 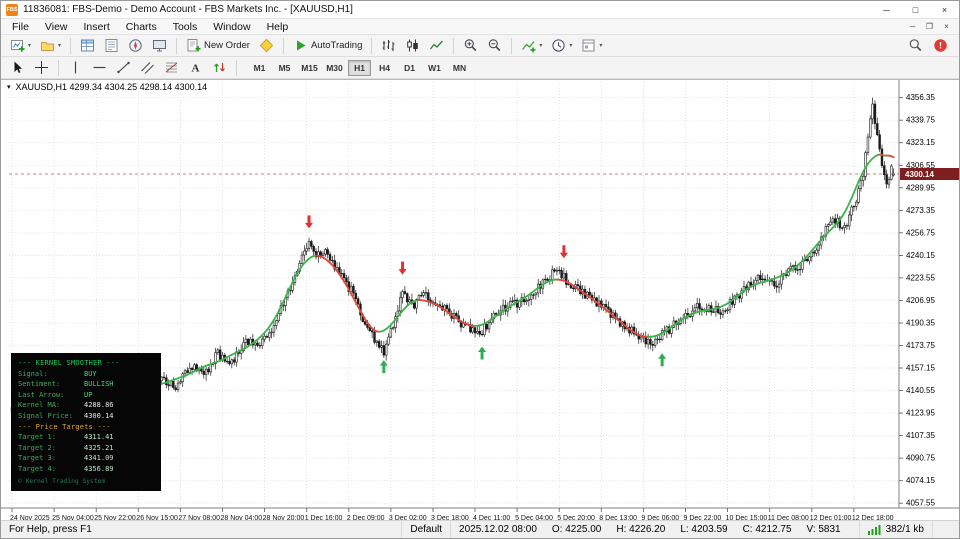 I want to click on svg-text: 3 Dec 18:00, so click(x=450, y=517).